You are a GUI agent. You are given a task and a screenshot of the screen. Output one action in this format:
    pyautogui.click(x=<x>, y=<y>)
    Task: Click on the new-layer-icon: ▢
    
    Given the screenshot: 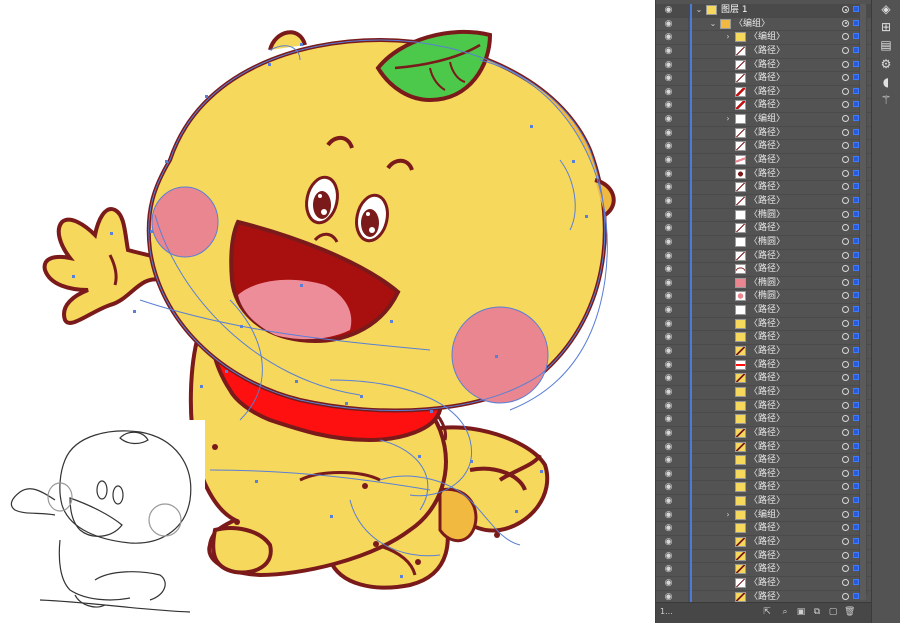 What is the action you would take?
    pyautogui.click(x=833, y=612)
    